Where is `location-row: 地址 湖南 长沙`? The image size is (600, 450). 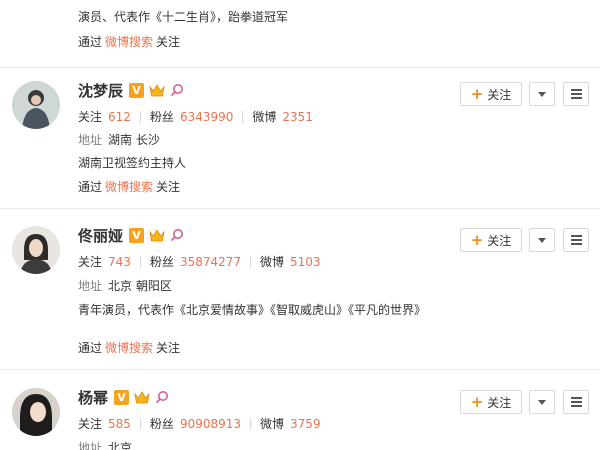 location-row: 地址 湖南 长沙 is located at coordinates (119, 139).